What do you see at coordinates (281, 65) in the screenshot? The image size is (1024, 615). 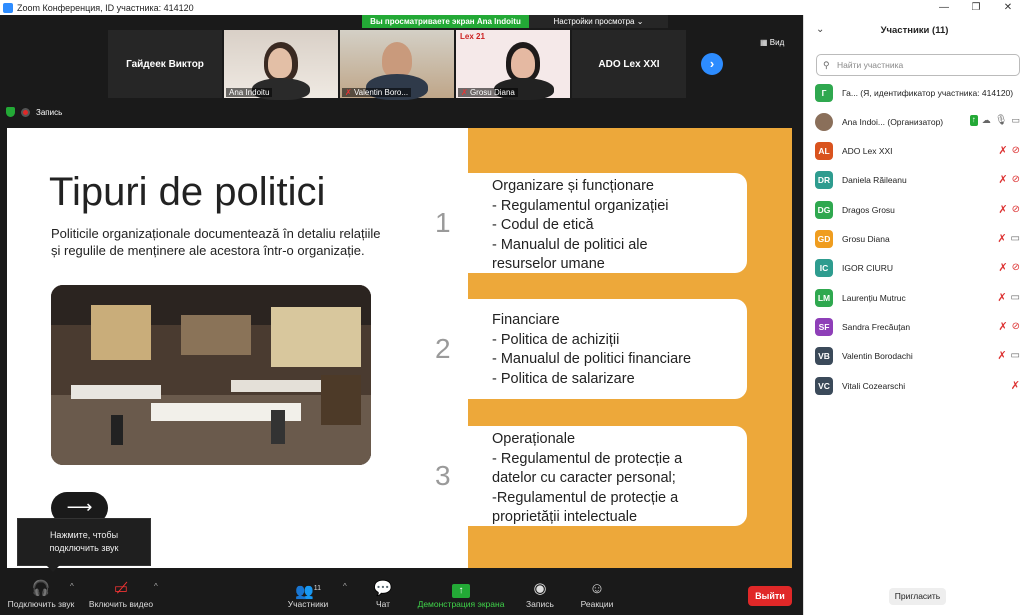 I see `video-tile: Ana Indoitu` at bounding box center [281, 65].